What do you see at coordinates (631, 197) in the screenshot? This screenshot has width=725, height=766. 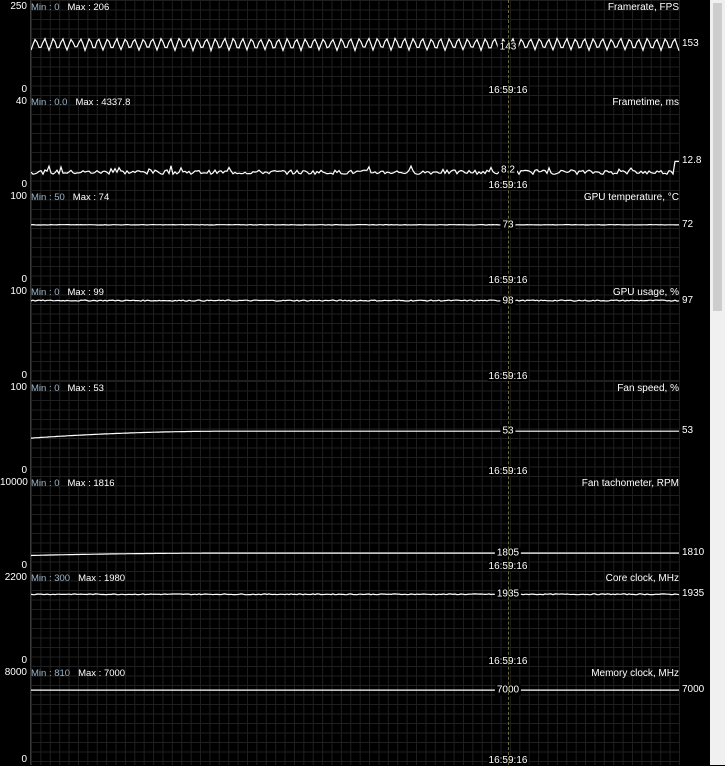 I see `graph-title: GPU temperature, °C` at bounding box center [631, 197].